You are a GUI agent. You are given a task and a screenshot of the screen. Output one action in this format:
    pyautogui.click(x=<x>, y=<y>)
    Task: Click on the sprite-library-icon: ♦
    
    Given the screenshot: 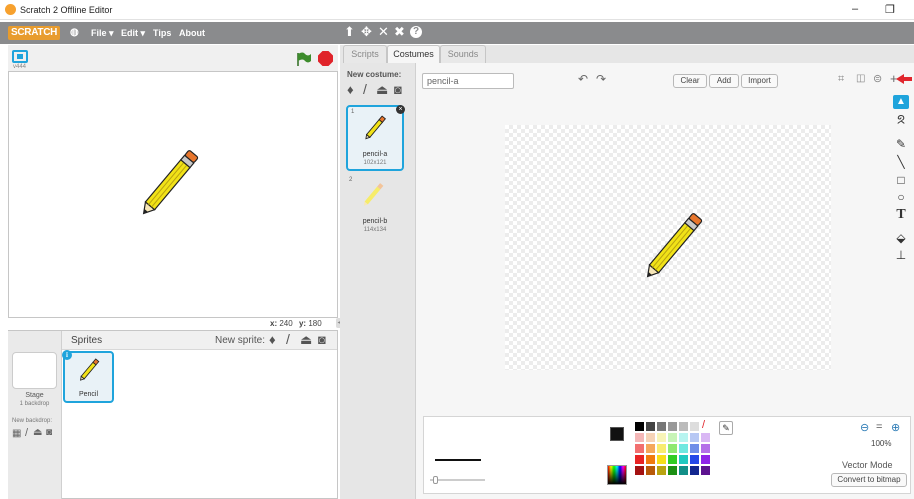 What is the action you would take?
    pyautogui.click(x=272, y=339)
    